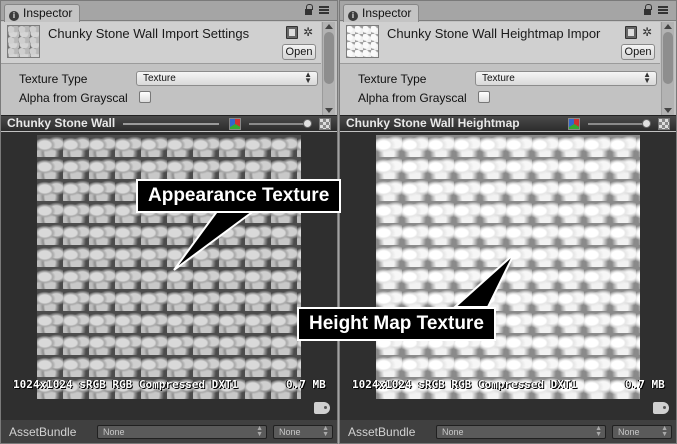  What do you see at coordinates (239, 196) in the screenshot?
I see `appearance-texture-callout: Appearance Texture` at bounding box center [239, 196].